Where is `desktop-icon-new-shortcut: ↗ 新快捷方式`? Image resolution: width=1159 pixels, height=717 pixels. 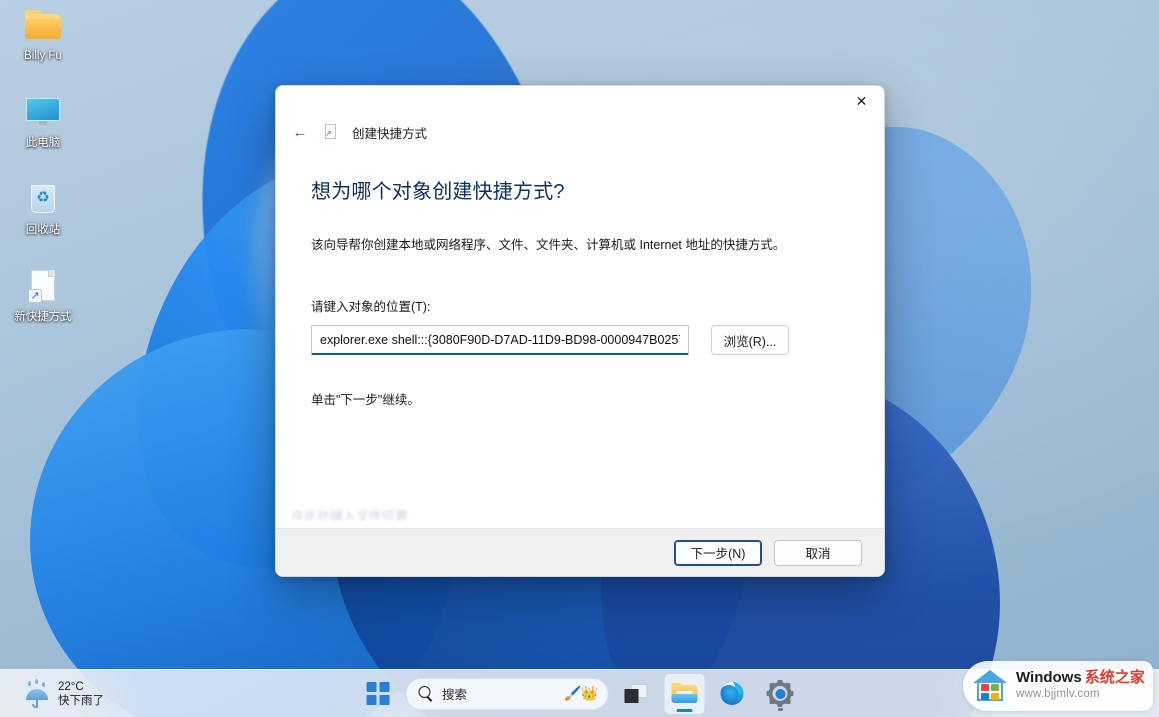
desktop-icon-new-shortcut: ↗ 新快捷方式 is located at coordinates (43, 295).